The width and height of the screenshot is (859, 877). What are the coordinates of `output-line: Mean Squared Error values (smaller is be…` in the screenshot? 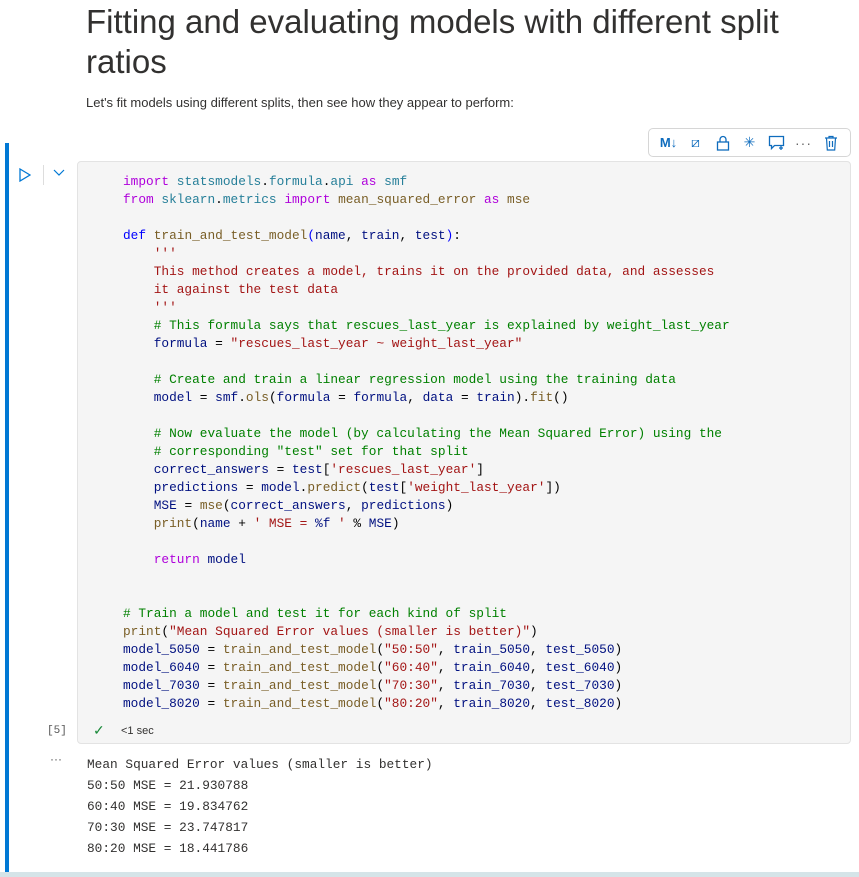 It's located at (260, 764).